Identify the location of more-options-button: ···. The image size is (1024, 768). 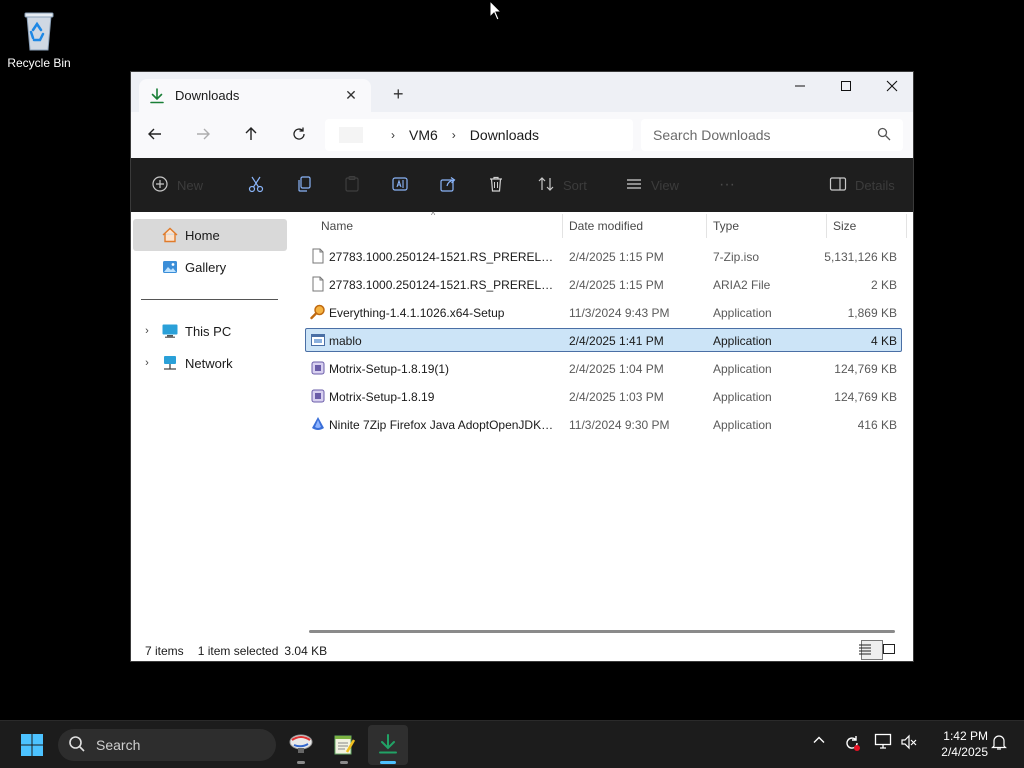
(727, 185).